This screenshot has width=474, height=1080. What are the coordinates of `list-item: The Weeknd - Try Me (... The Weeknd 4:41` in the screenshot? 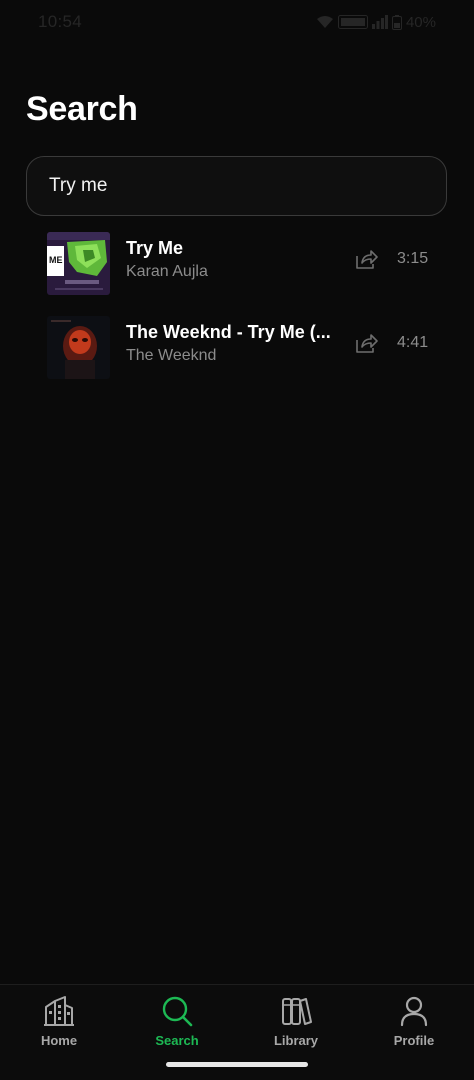 It's located at (237, 352).